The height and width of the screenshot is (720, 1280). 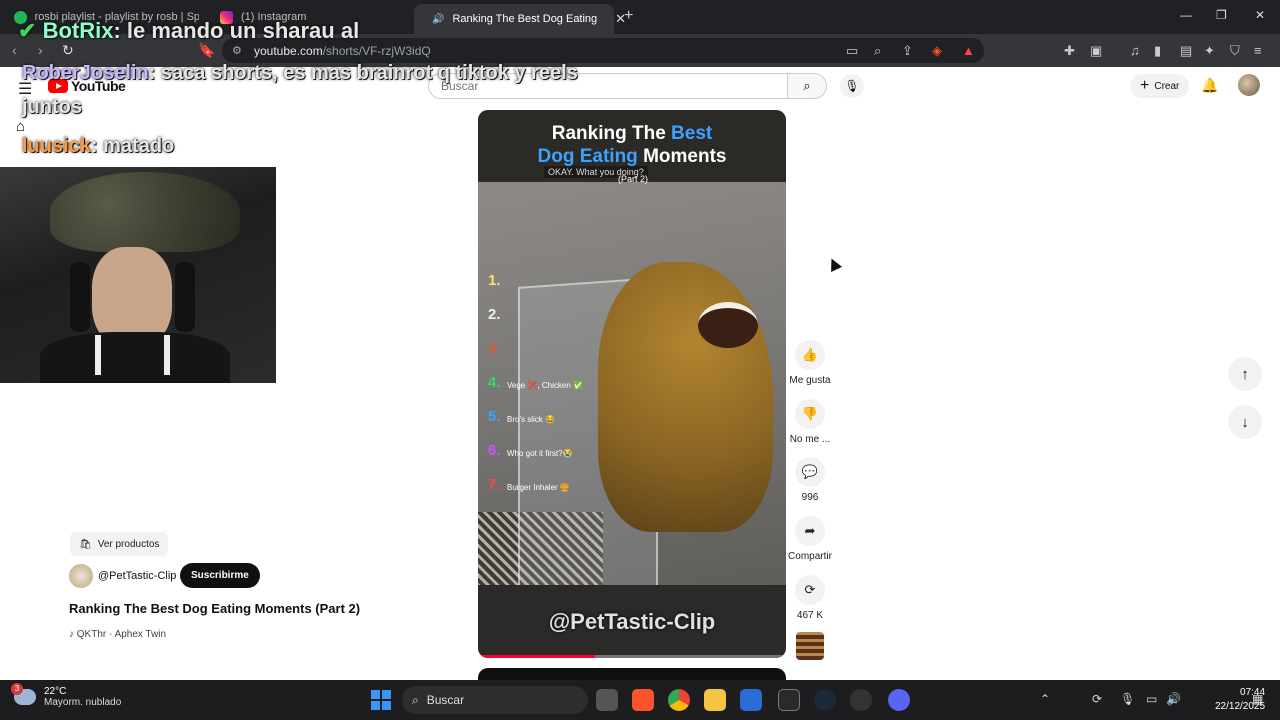 What do you see at coordinates (137, 576) in the screenshot?
I see `channel-name: @PetTastic-Clip` at bounding box center [137, 576].